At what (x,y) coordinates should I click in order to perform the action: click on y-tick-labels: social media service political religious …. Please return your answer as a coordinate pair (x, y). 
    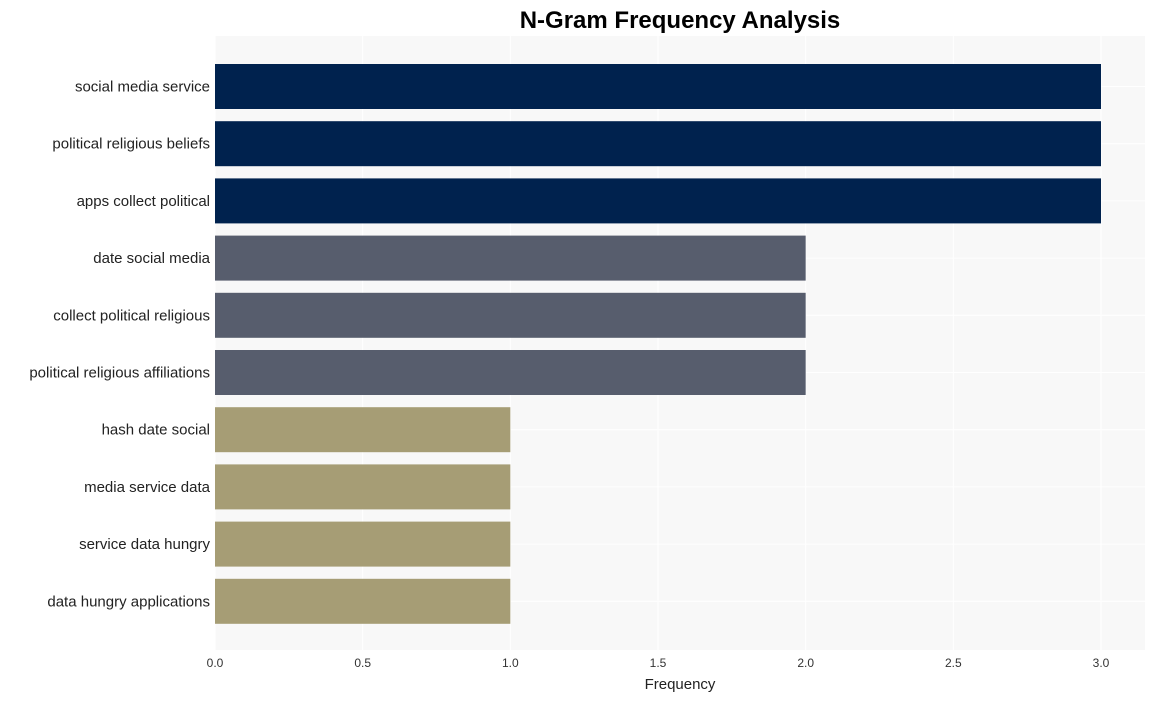
    Looking at the image, I should click on (119, 345).